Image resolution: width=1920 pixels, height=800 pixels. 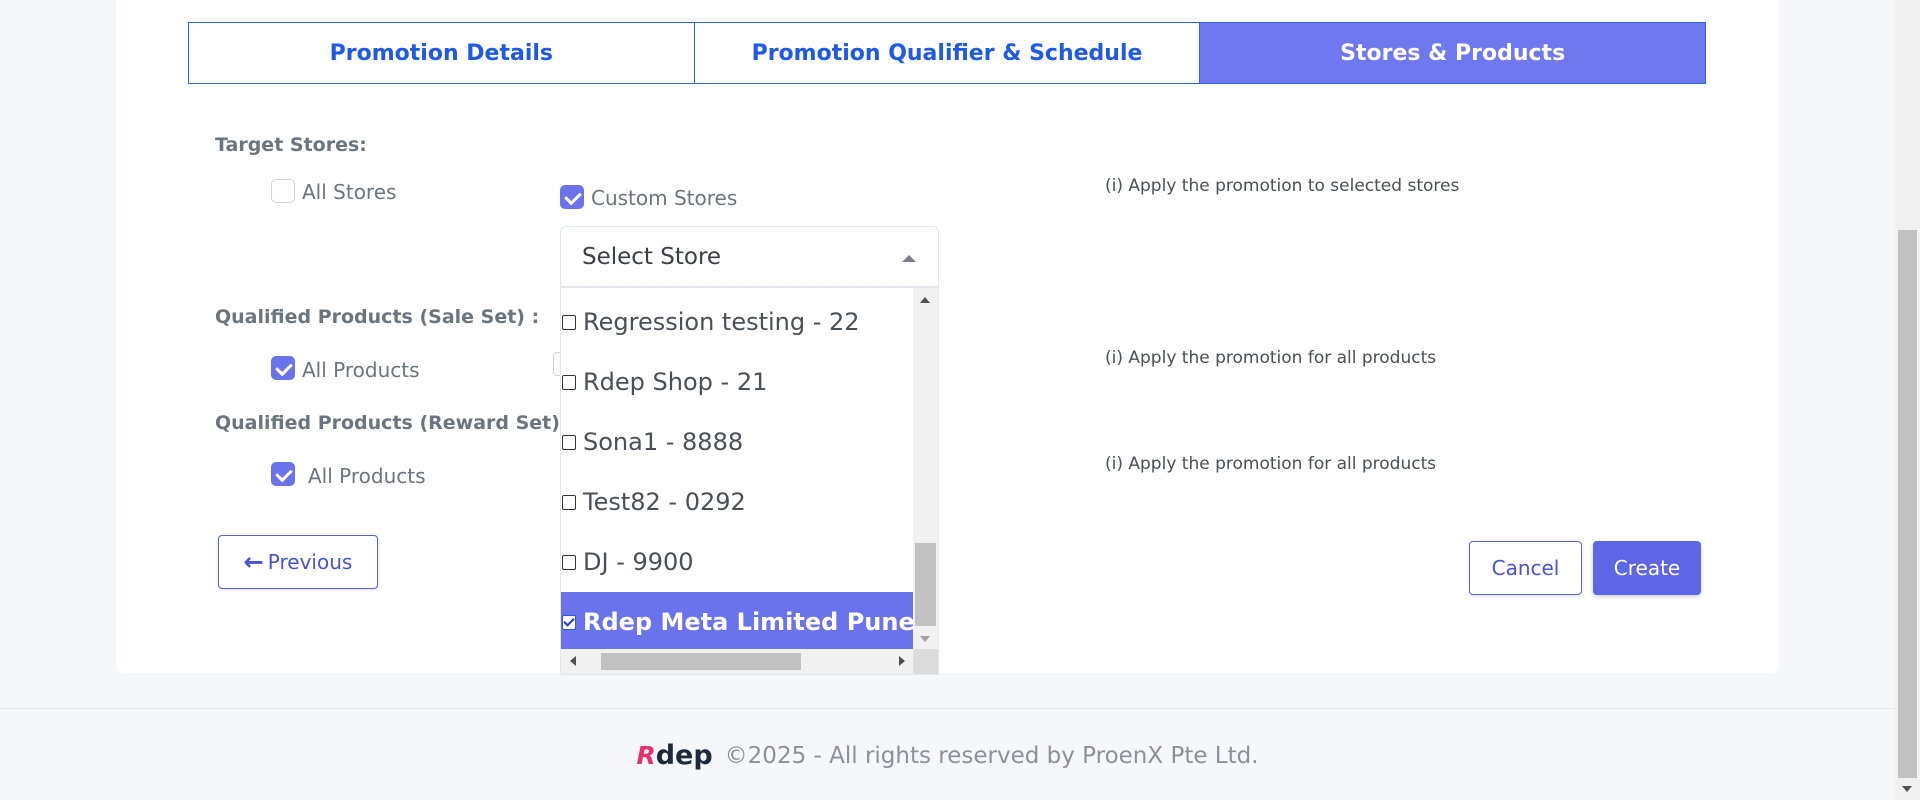 What do you see at coordinates (664, 198) in the screenshot?
I see `custom-stores-label: Custom Stores` at bounding box center [664, 198].